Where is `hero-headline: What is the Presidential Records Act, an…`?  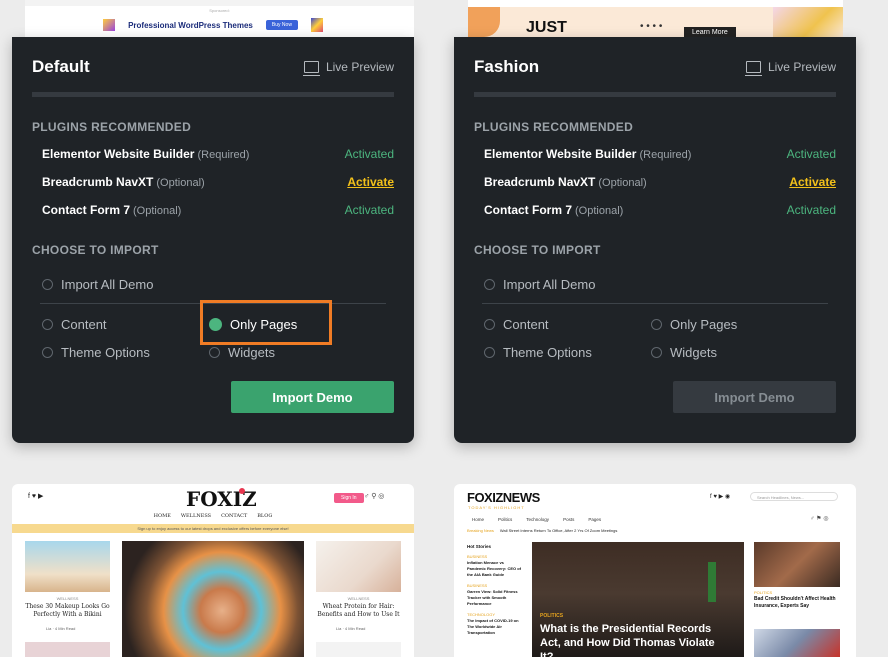
hero-headline: What is the Presidential Records Act, an… is located at coordinates (627, 640).